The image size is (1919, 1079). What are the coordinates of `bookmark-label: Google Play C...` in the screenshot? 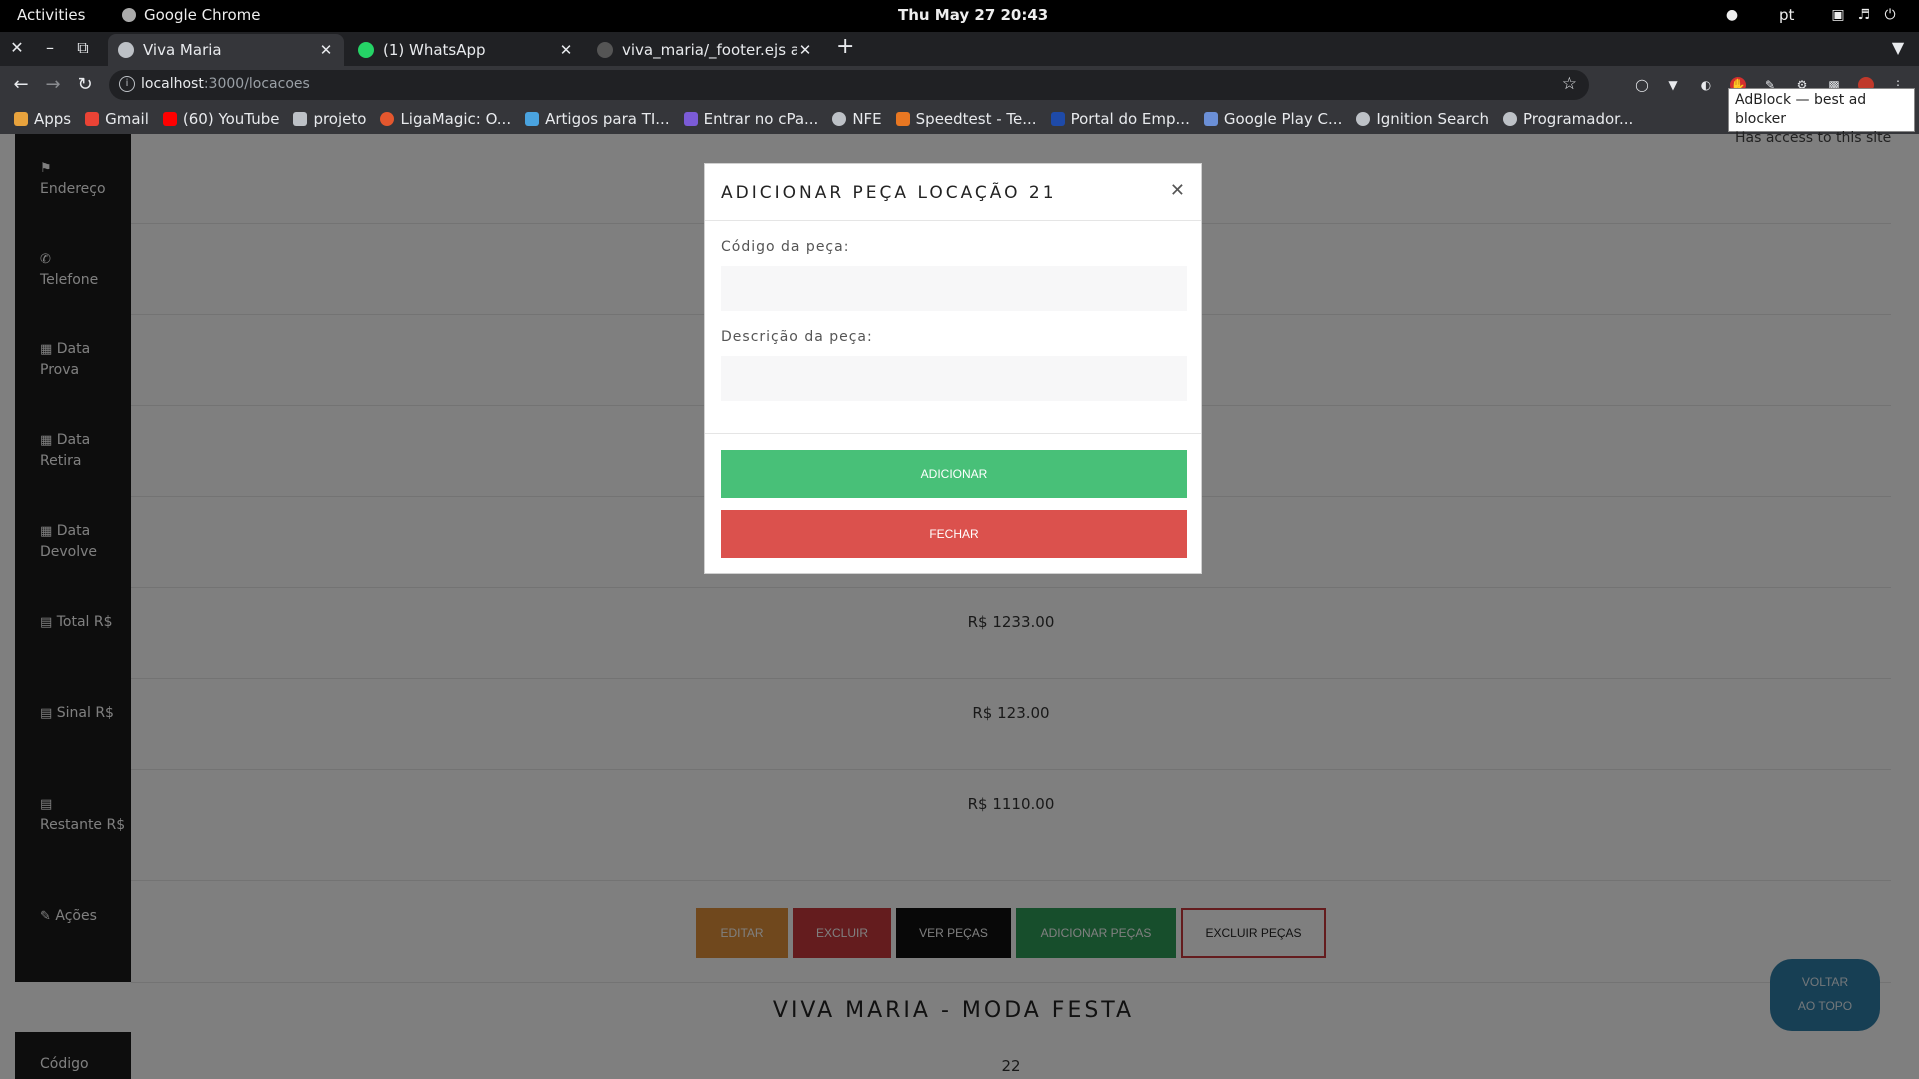 It's located at (1283, 119).